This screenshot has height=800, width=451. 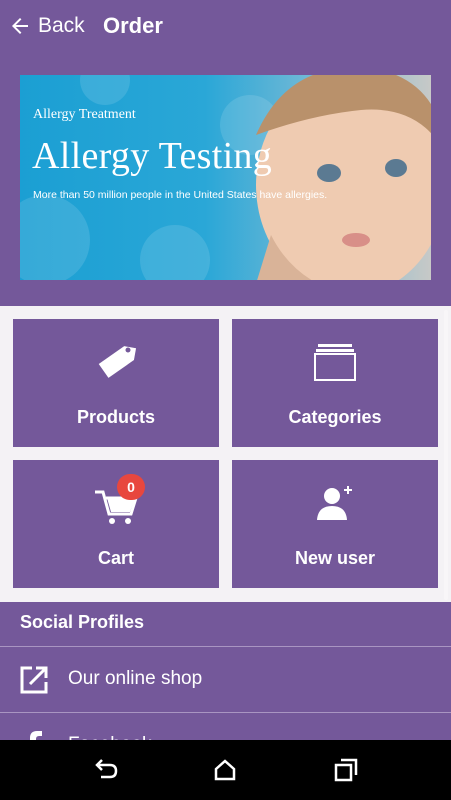 I want to click on back-label: Back, so click(x=61, y=25).